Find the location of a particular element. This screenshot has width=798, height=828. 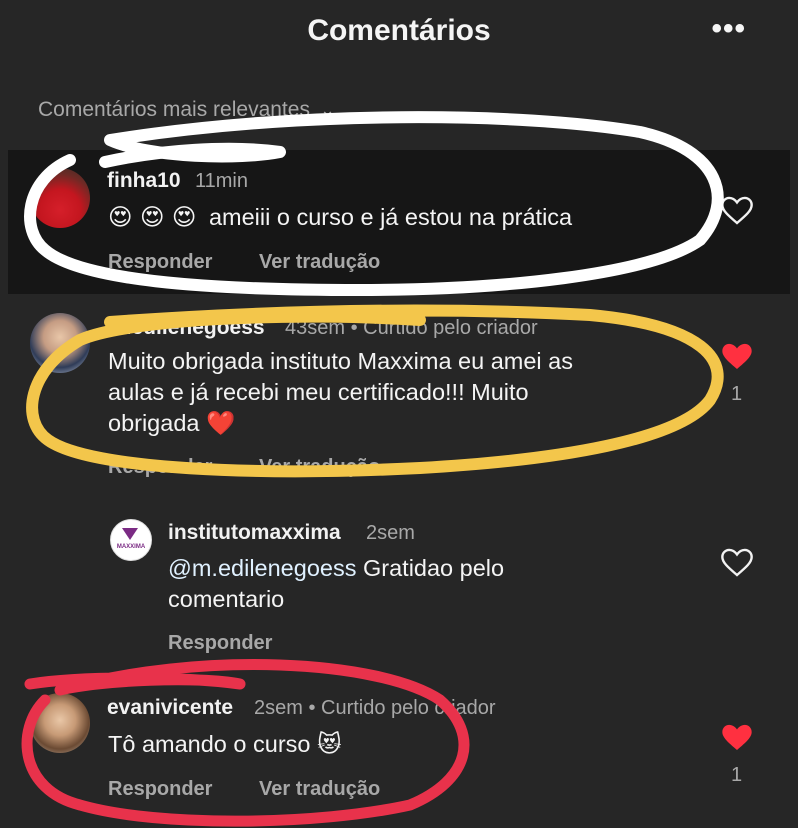

avatar-logo-text: MAXXIMA is located at coordinates (131, 547).